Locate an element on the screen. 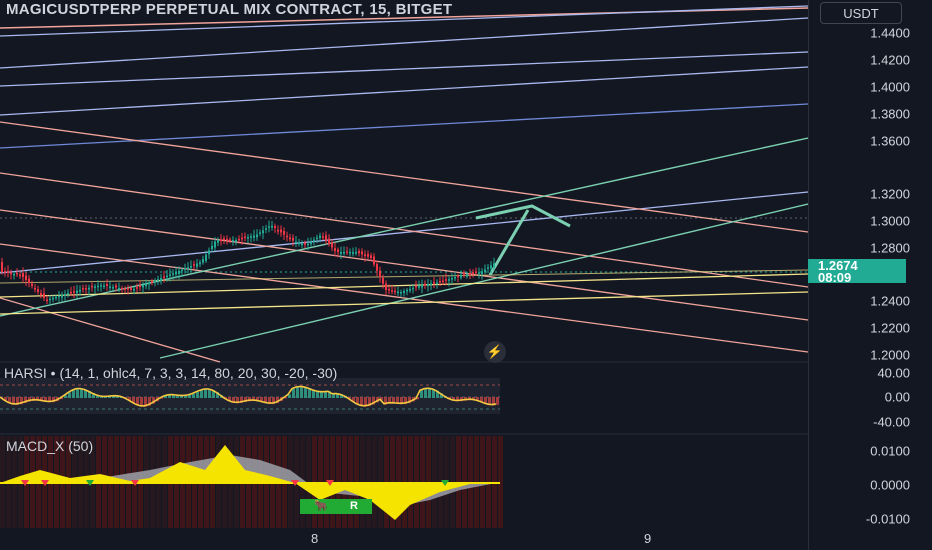 The width and height of the screenshot is (932, 550). bull-icon: 🐂 is located at coordinates (321, 506).